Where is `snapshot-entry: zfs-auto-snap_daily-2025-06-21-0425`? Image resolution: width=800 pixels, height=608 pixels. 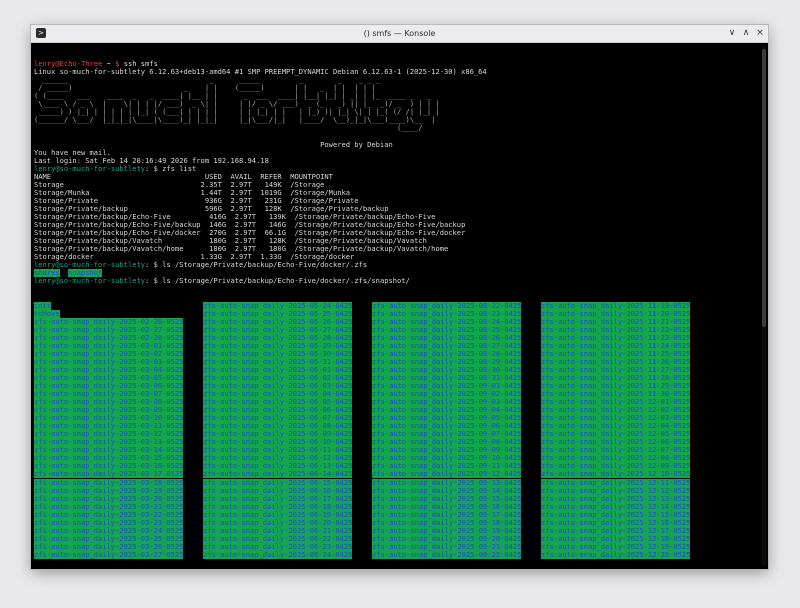 snapshot-entry: zfs-auto-snap_daily-2025-06-21-0425 is located at coordinates (287, 530).